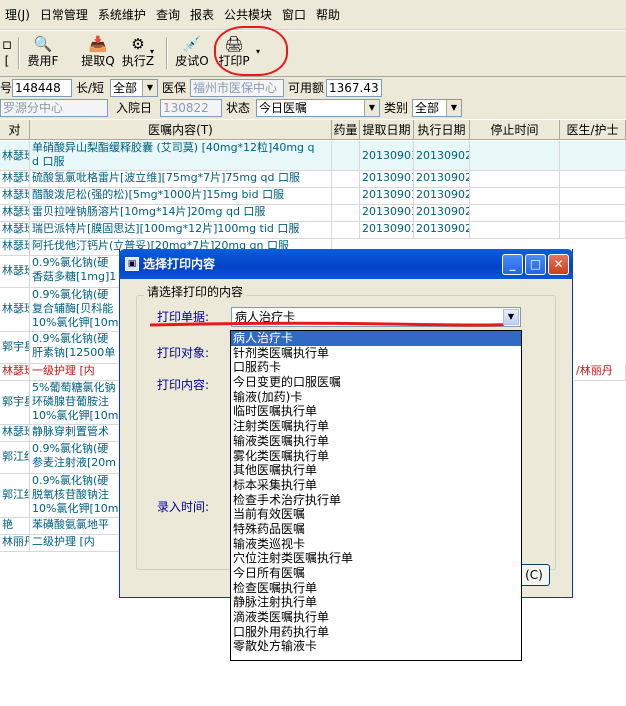  Describe the element at coordinates (396, 108) in the screenshot. I see `category-label: 类别` at that location.